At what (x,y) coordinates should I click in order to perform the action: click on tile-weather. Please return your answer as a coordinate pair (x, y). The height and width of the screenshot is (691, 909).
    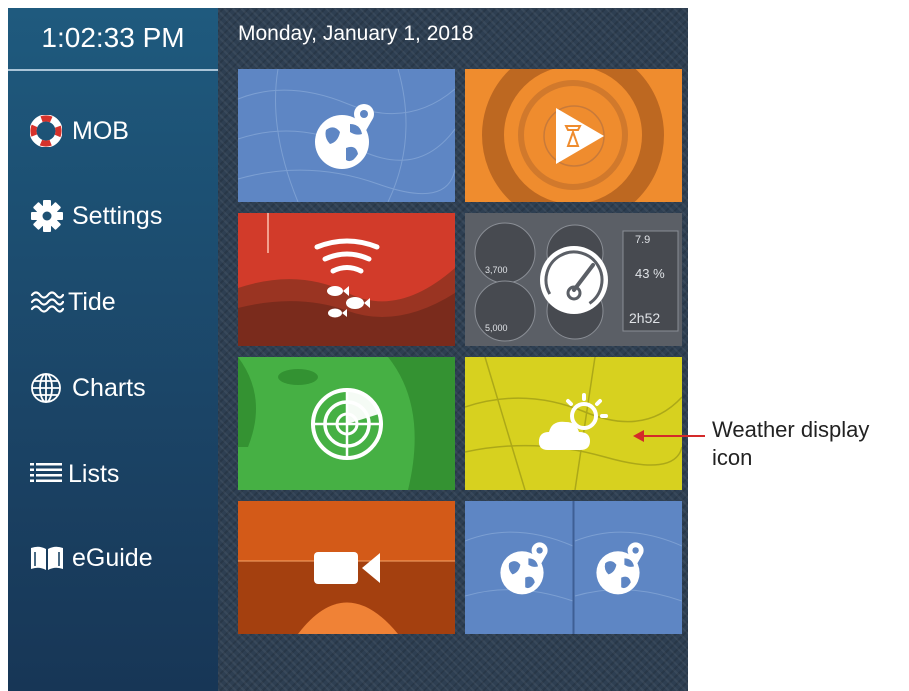
    Looking at the image, I should click on (573, 423).